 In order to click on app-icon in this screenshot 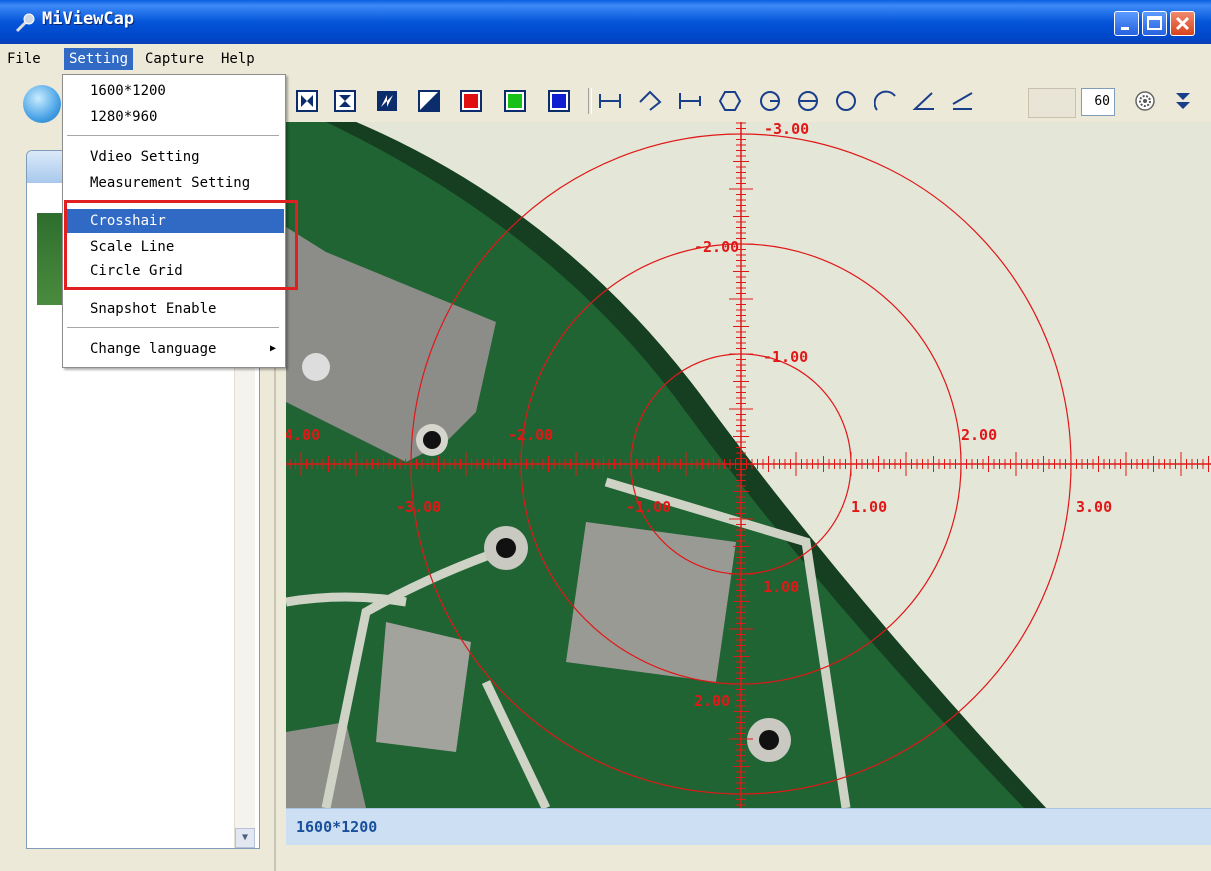, I will do `click(25, 23)`.